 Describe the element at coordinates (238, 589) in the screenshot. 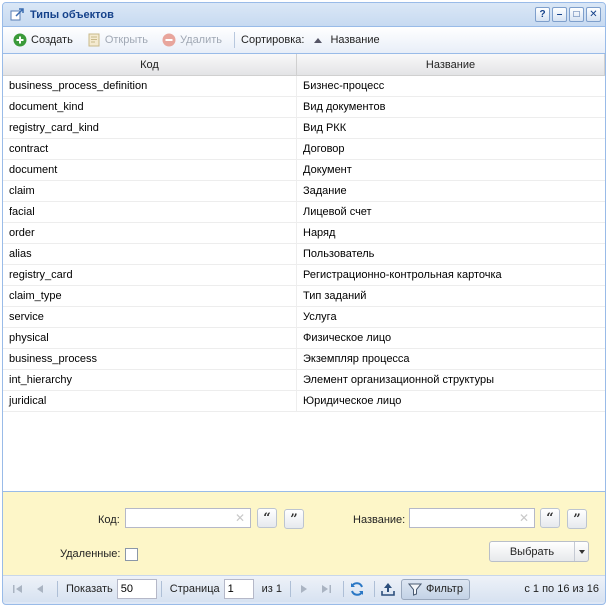

I see `page-number-input: 1` at that location.